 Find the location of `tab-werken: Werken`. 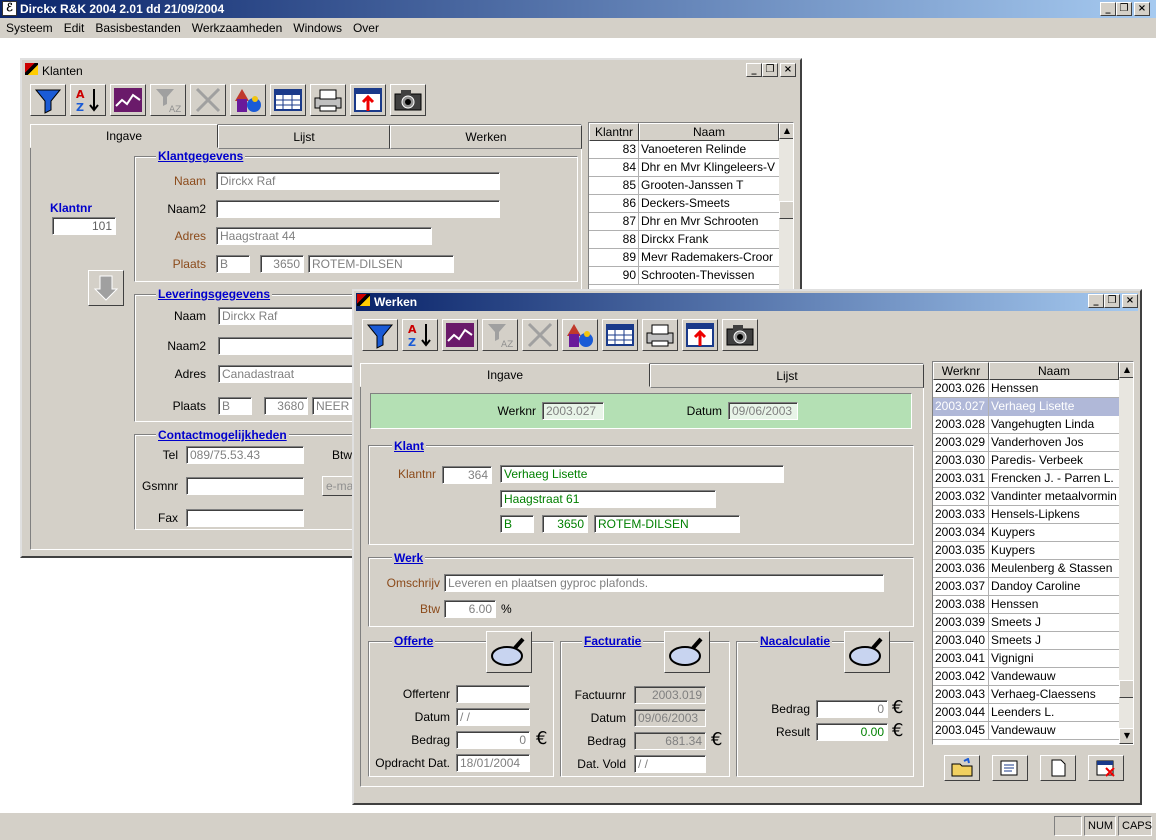

tab-werken: Werken is located at coordinates (486, 137).